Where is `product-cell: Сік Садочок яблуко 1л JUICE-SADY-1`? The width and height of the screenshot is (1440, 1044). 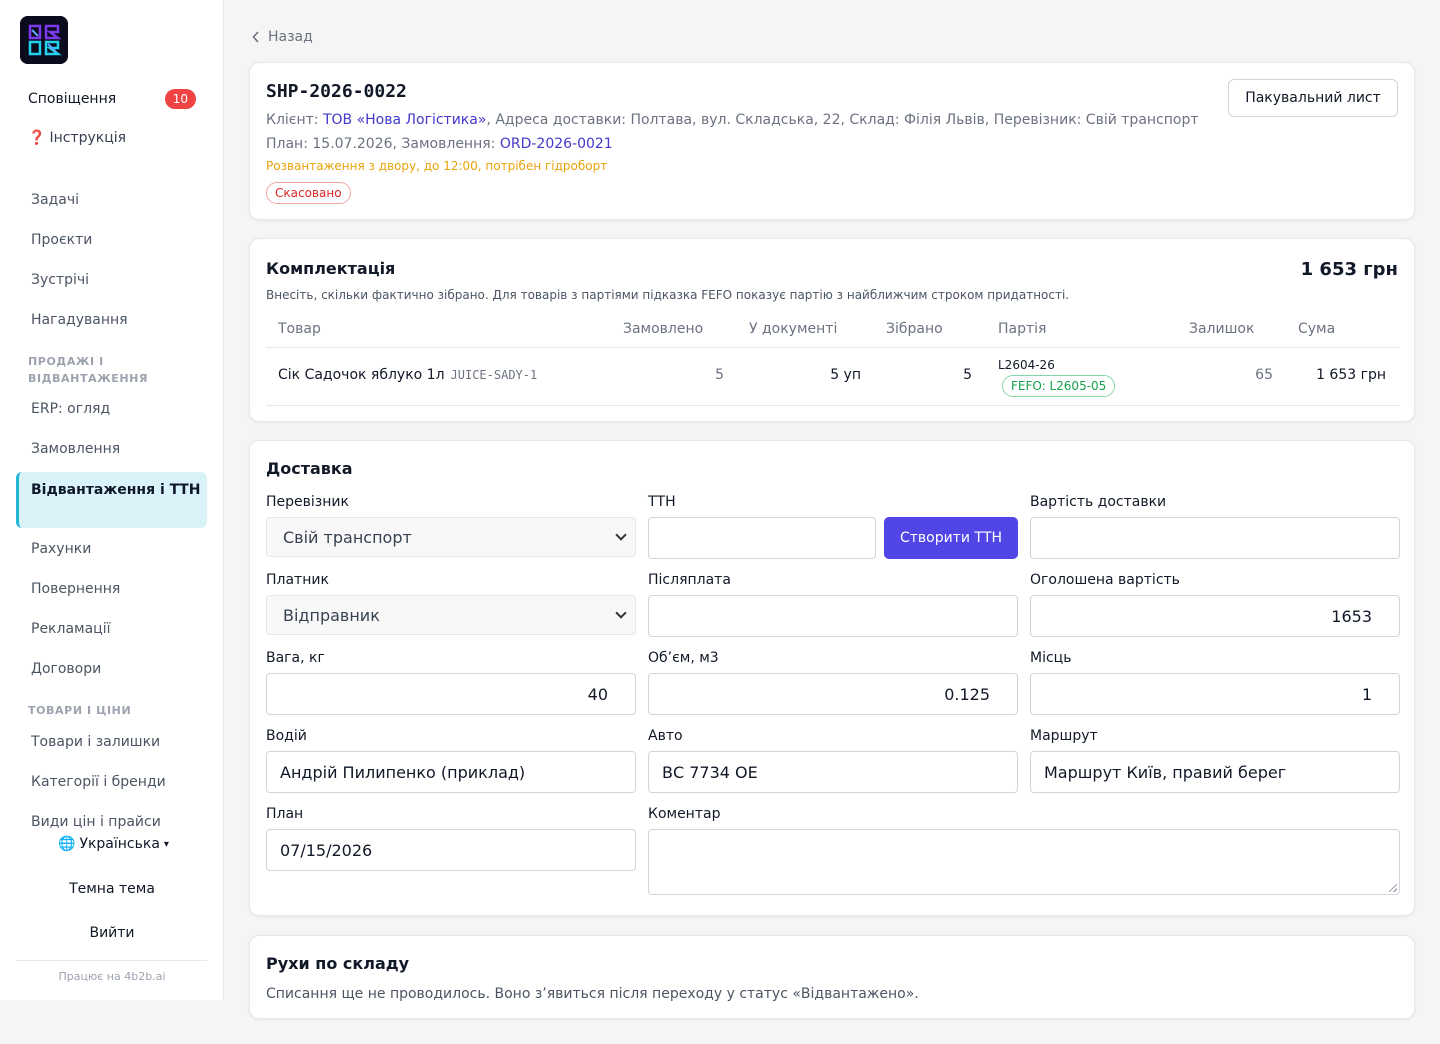
product-cell: Сік Садочок яблуко 1л JUICE-SADY-1 is located at coordinates (407, 375).